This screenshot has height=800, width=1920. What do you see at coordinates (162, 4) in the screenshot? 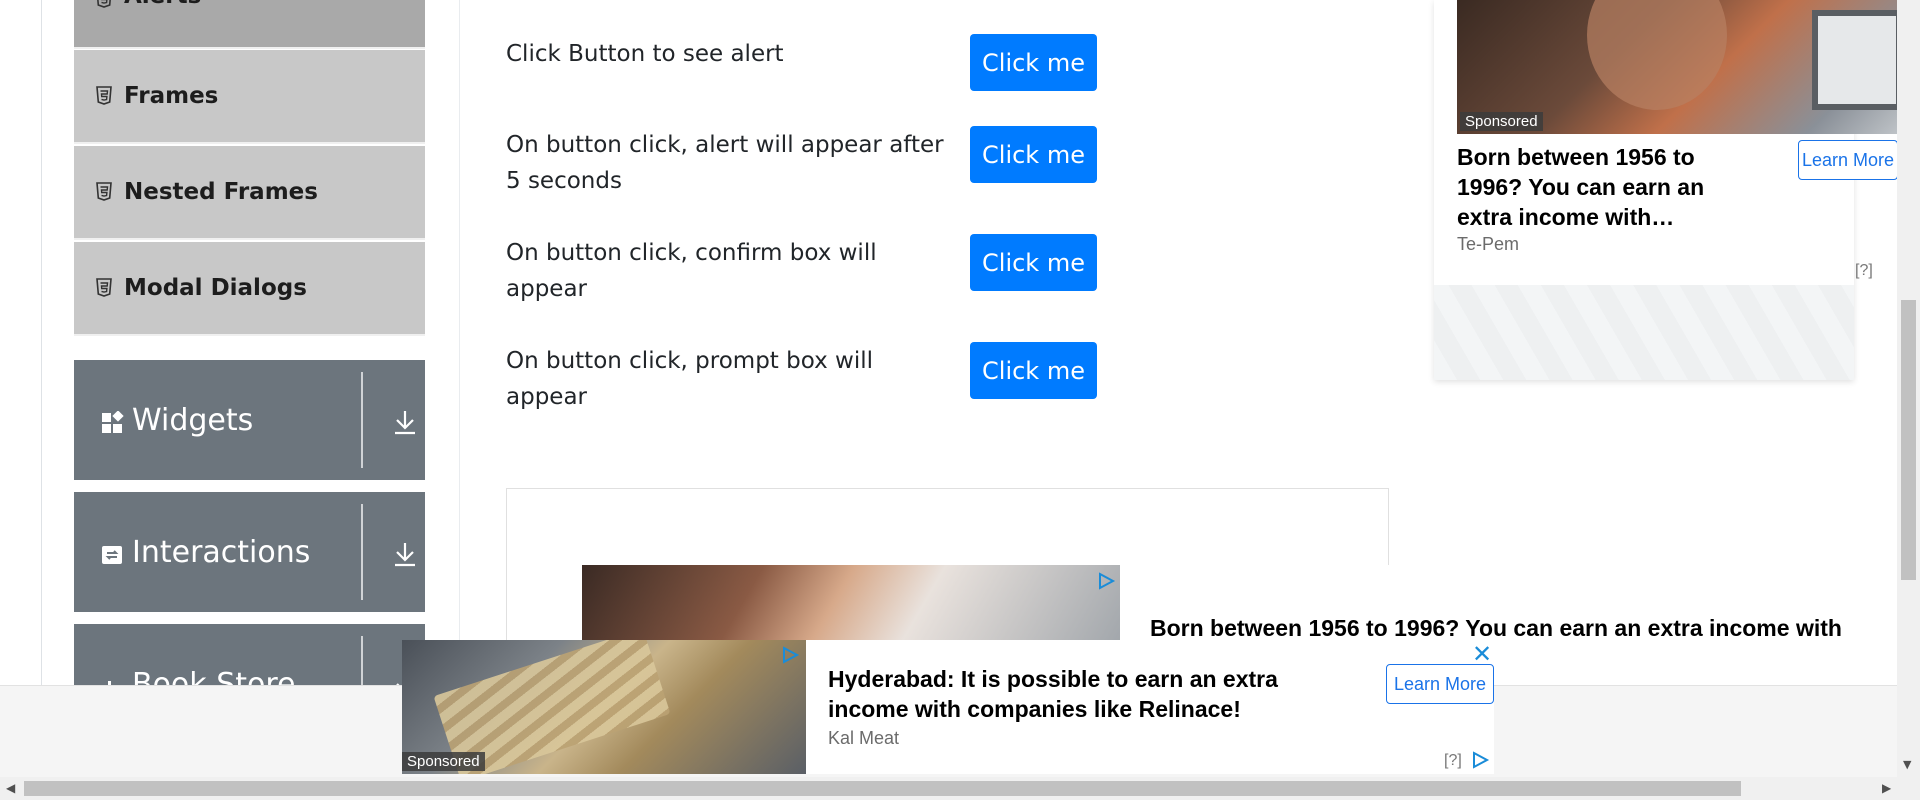
I see `sidebar-item-label: Alerts` at bounding box center [162, 4].